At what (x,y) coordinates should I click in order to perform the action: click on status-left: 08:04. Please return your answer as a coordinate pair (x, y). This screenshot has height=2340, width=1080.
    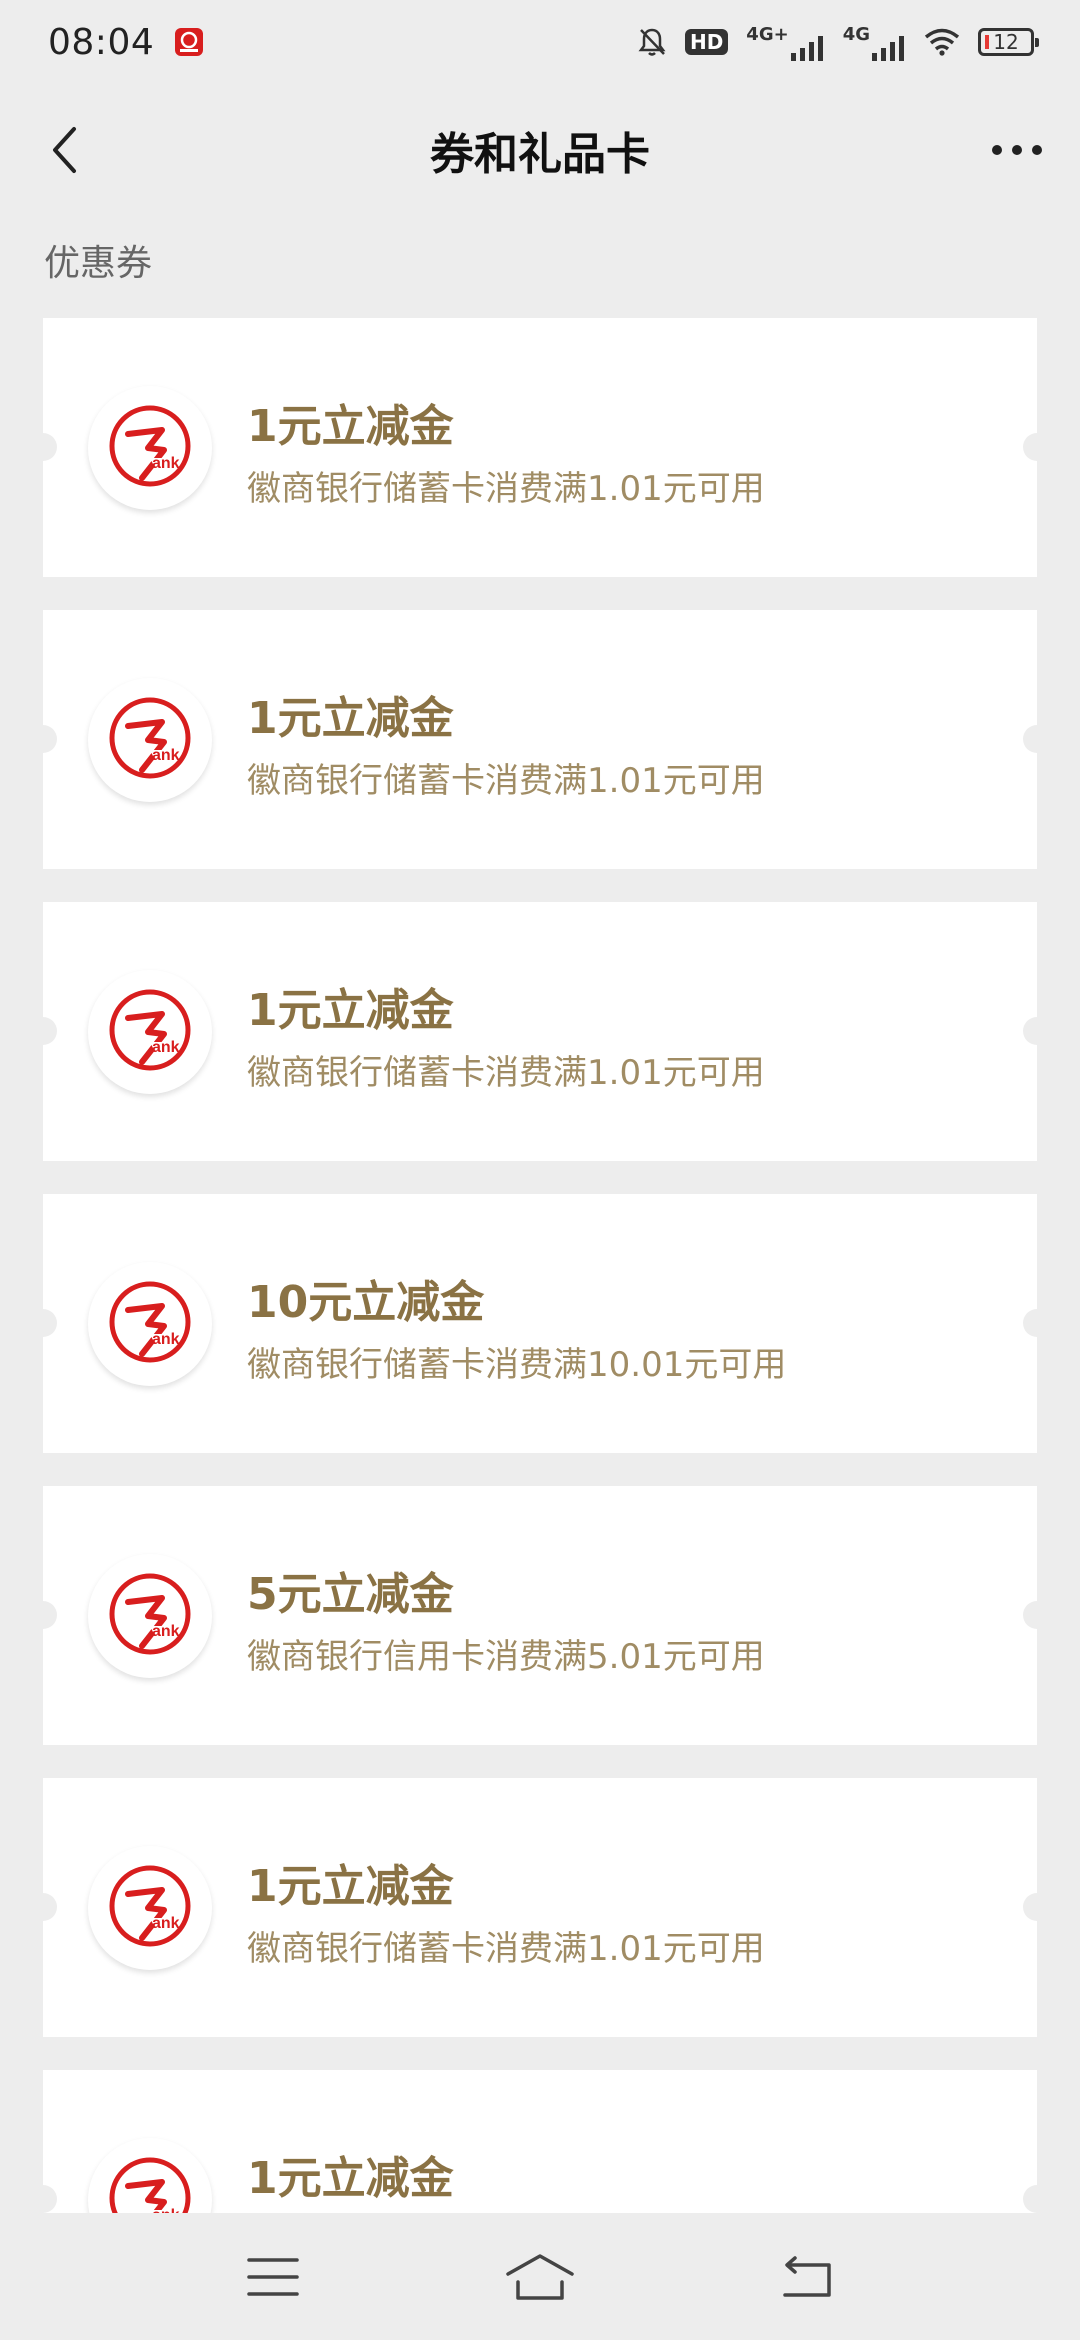
    Looking at the image, I should click on (126, 42).